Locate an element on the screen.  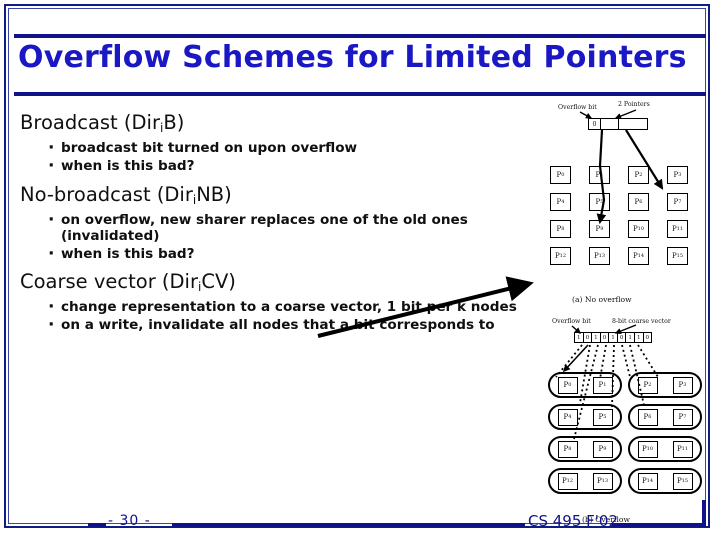
node-row: P4 P5 P6 P7 is located at coordinates (626, 202).